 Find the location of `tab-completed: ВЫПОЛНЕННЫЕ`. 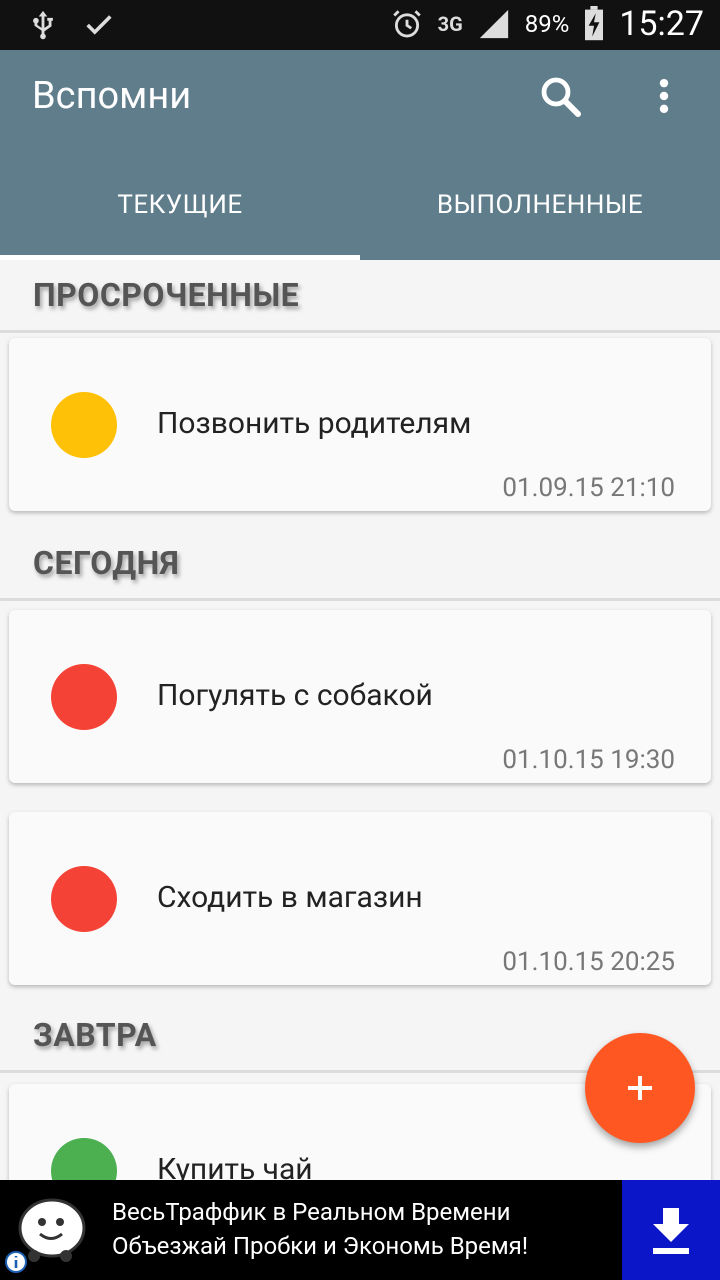

tab-completed: ВЫПОЛНЕННЫЕ is located at coordinates (540, 205).